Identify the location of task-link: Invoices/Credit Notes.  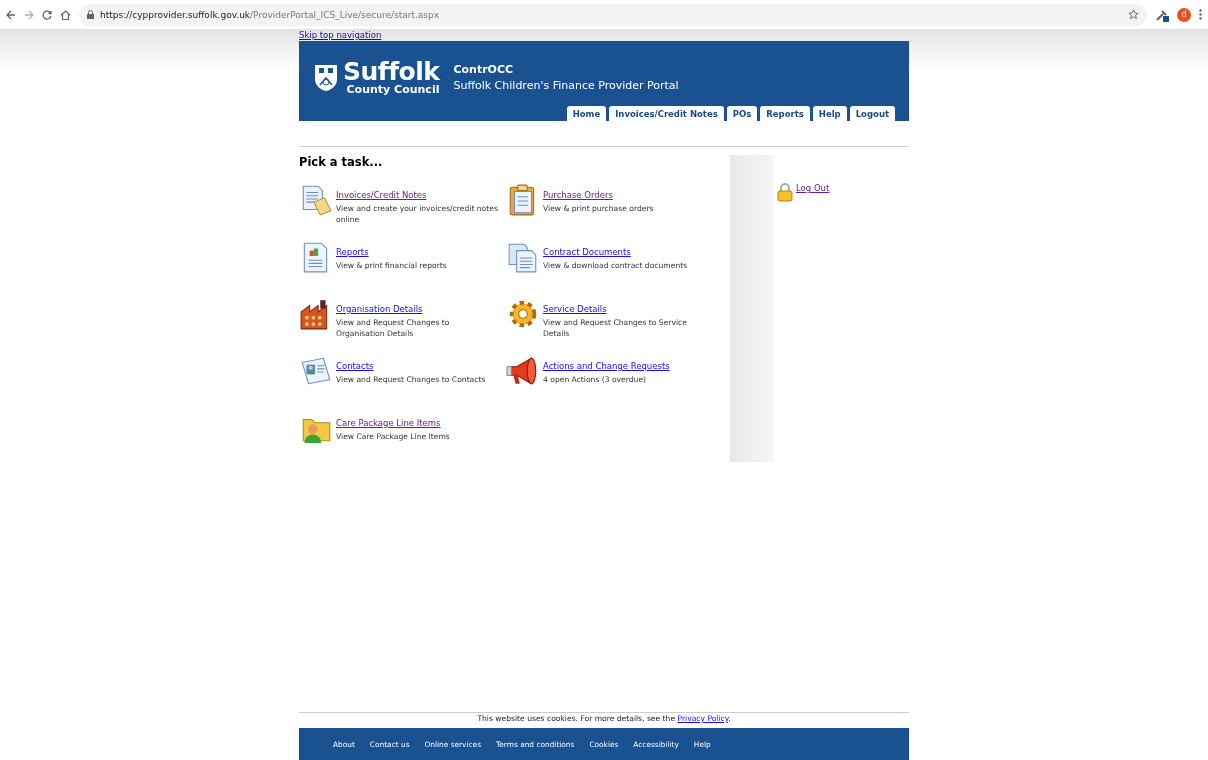
(381, 195).